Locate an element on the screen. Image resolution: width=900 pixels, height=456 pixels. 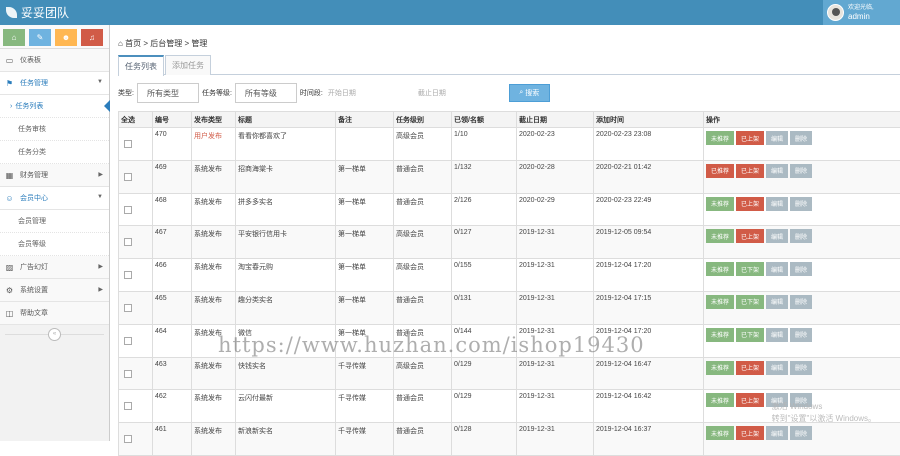
sidebar-item-2: ▦财务管理▶ is located at coordinates (54, 175).